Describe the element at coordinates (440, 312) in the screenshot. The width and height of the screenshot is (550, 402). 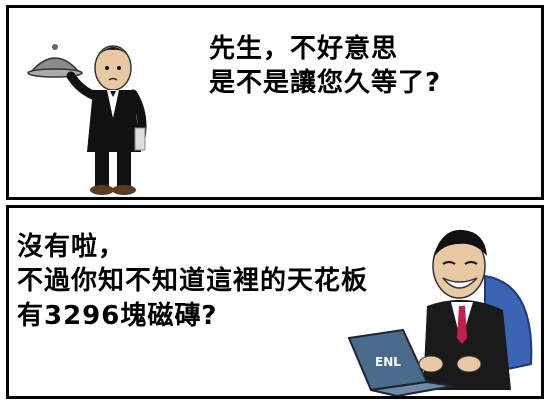
I see `laughing-man-illustration: ENL` at that location.